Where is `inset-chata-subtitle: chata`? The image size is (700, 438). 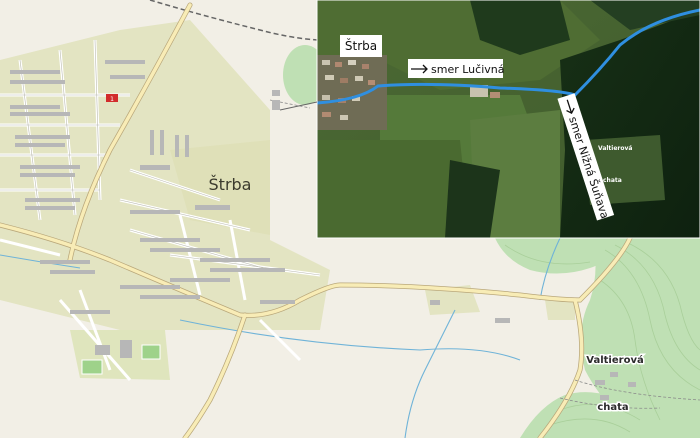
inset-chata-subtitle: chata is located at coordinates (612, 180).